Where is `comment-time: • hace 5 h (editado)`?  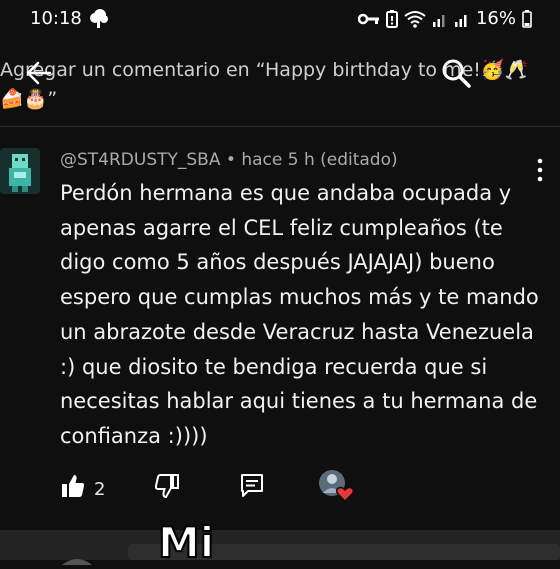 comment-time: • hace 5 h (editado) is located at coordinates (309, 160).